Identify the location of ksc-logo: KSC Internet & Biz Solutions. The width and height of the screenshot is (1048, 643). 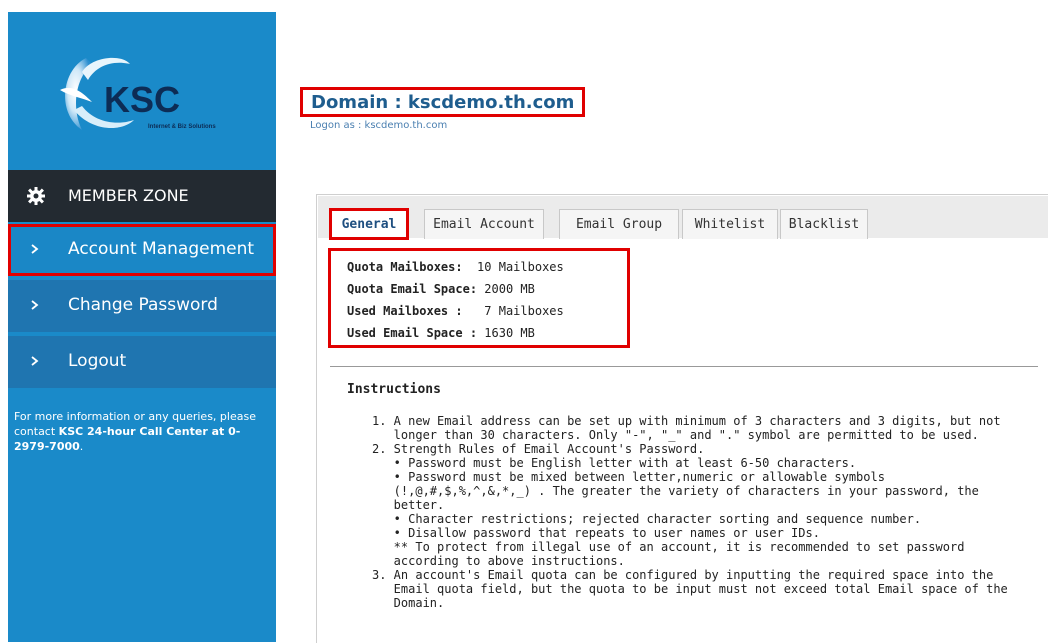
(143, 93).